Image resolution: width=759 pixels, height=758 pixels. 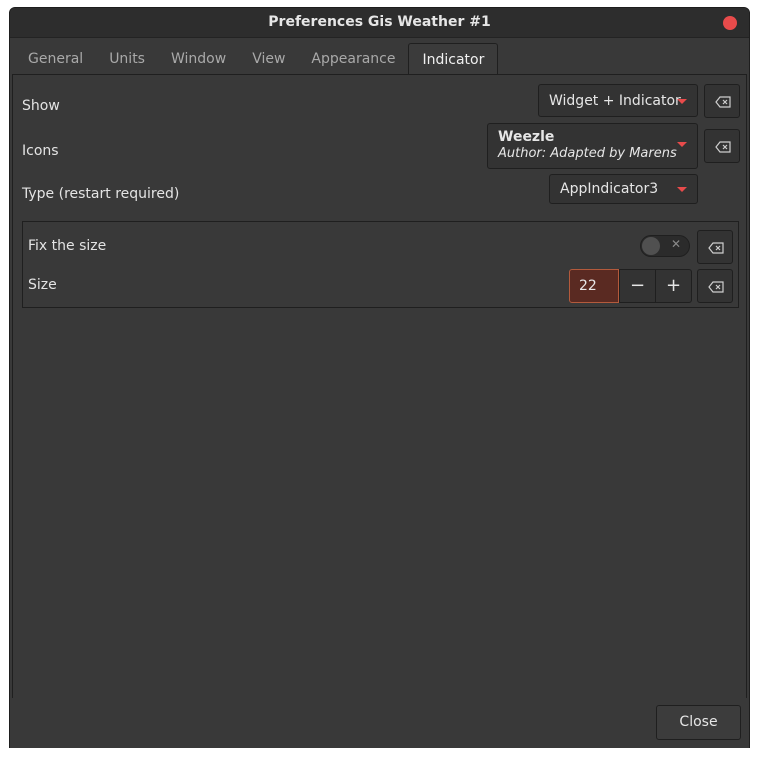 I want to click on fix-size-switch: ✕, so click(x=665, y=246).